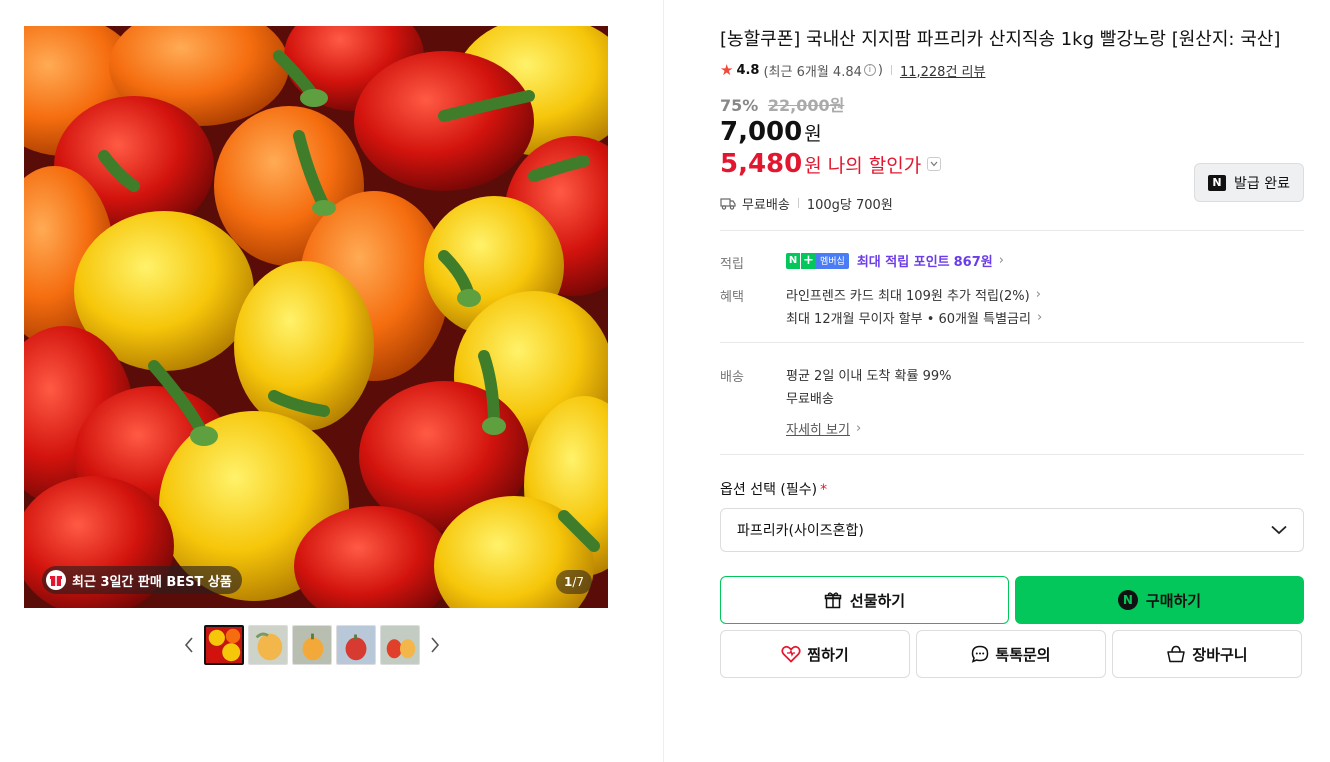  I want to click on option-select: 파프리카(사이즈혼합), so click(1012, 530).